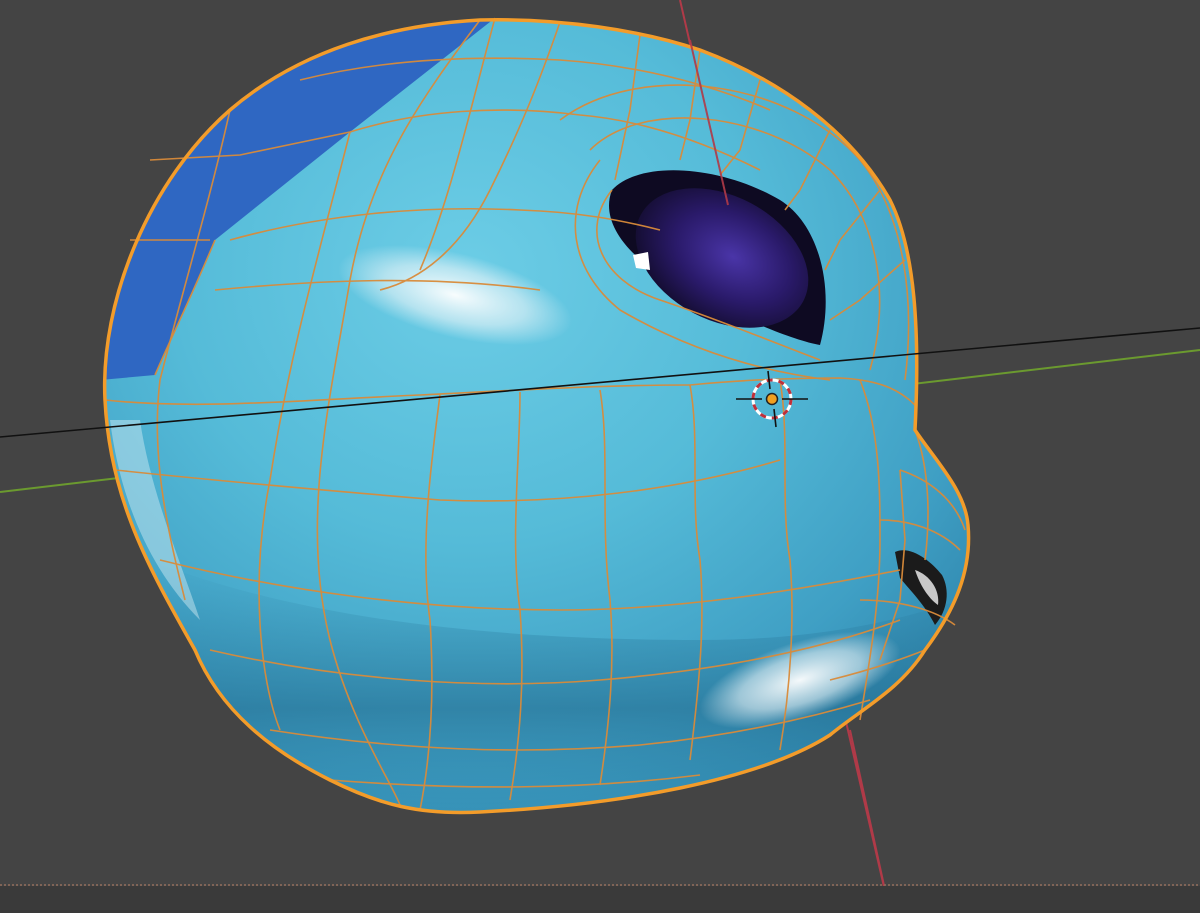 The width and height of the screenshot is (1200, 913). What do you see at coordinates (600, 899) in the screenshot?
I see `bottom-panel-strip` at bounding box center [600, 899].